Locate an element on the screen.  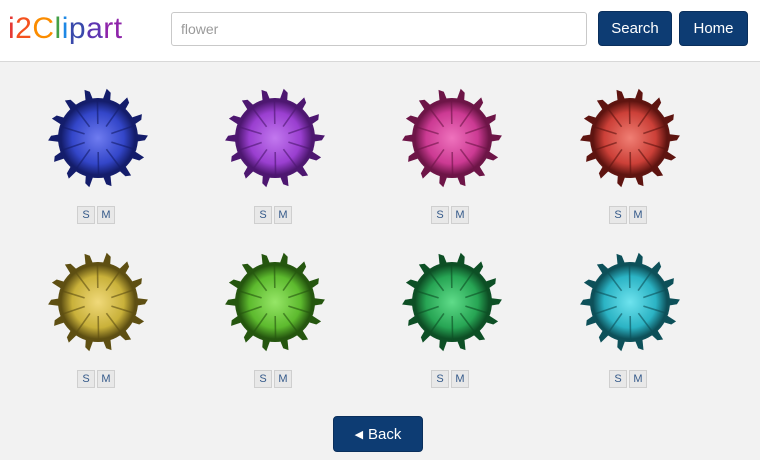
logo-letter: p is located at coordinates (77, 28).